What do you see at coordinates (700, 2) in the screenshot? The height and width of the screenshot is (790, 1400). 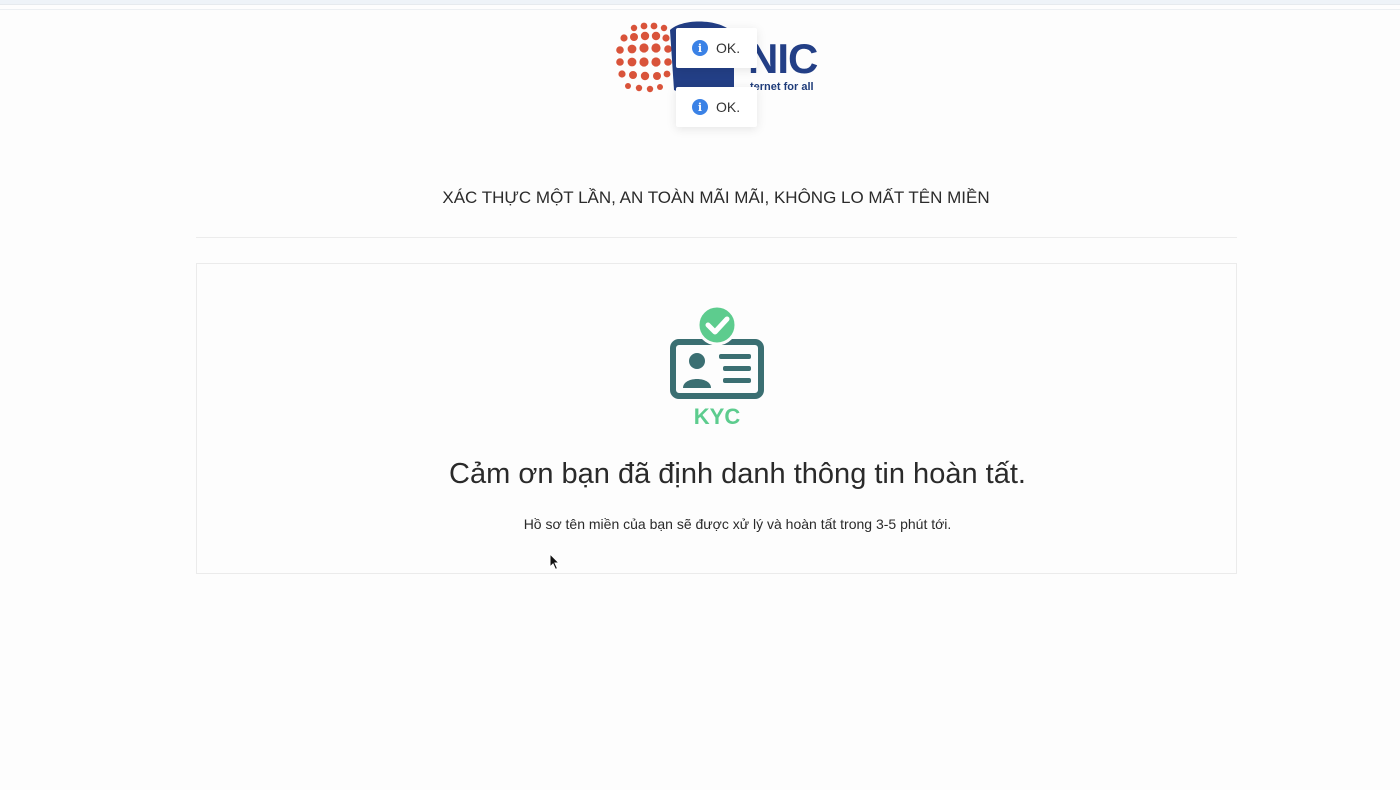 I see `browser-top-bar` at bounding box center [700, 2].